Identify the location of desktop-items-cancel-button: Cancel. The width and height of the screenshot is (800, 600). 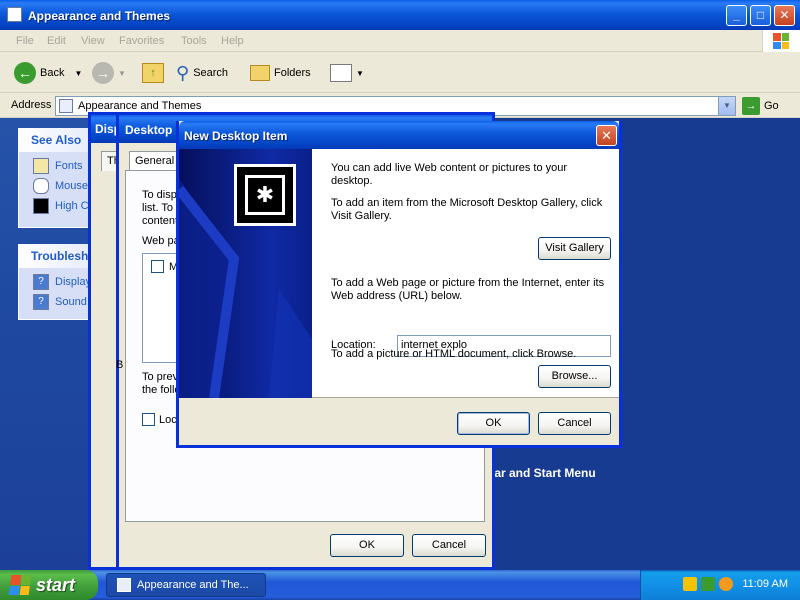
(449, 545).